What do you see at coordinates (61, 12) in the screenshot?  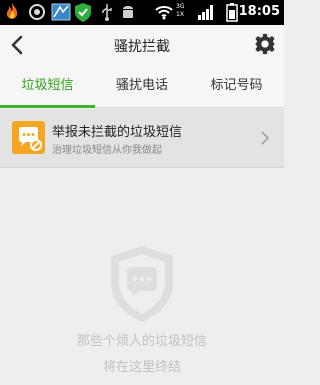 I see `screen-icon` at bounding box center [61, 12].